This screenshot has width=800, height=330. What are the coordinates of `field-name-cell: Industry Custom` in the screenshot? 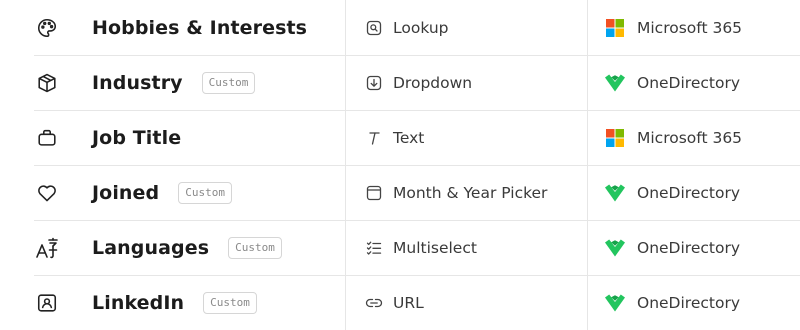 It's located at (189, 82).